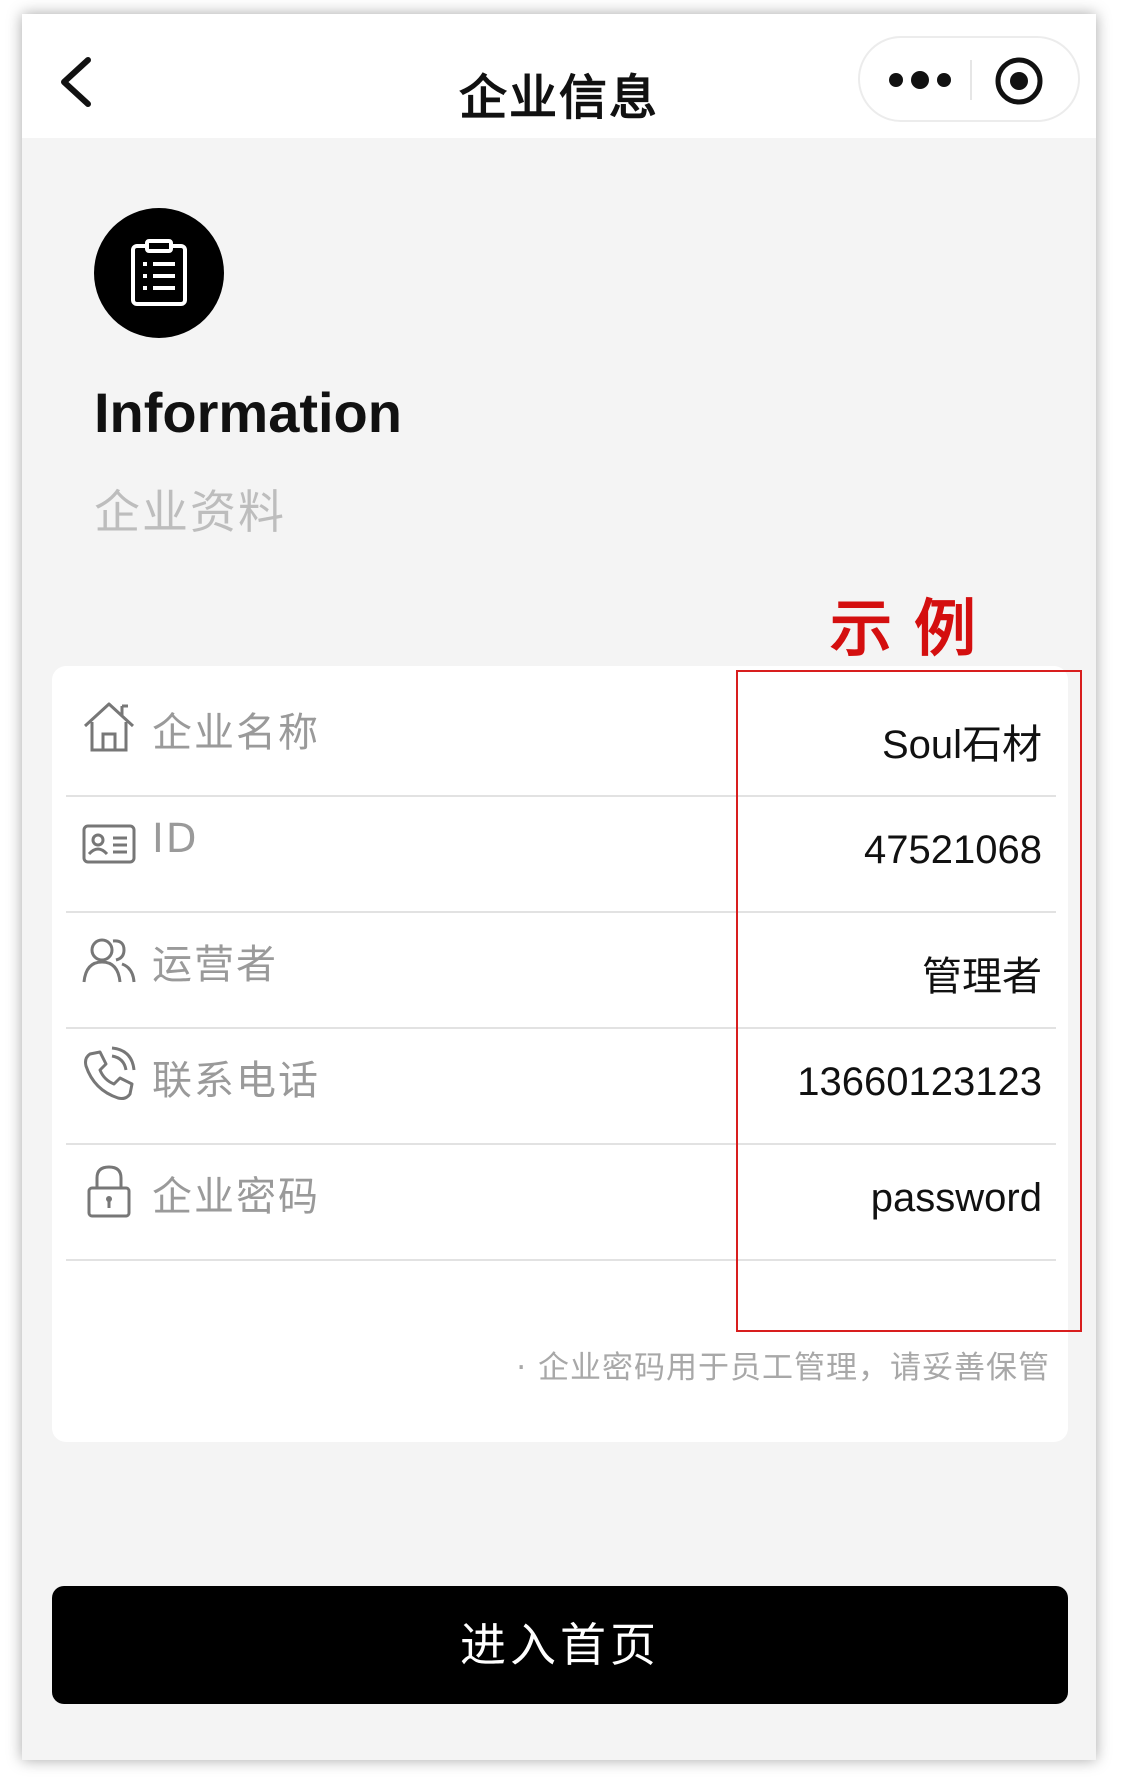 The height and width of the screenshot is (1777, 1125). I want to click on field-label: 企业名称, so click(236, 733).